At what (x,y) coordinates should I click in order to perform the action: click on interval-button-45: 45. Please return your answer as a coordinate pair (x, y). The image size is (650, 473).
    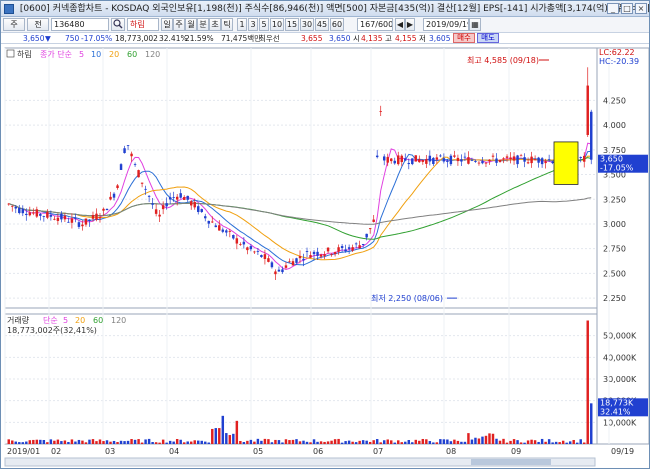
    Looking at the image, I should click on (322, 24).